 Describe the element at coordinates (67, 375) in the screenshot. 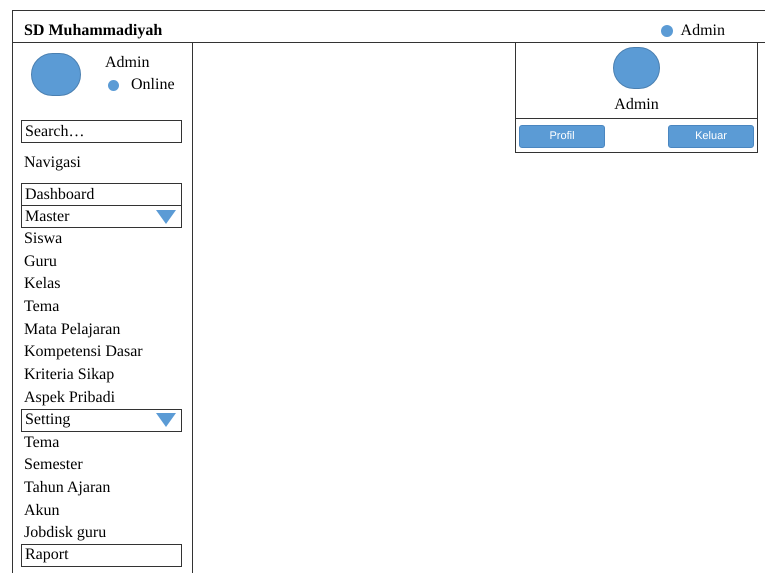

I see `menu-item: Kriteria Sikap` at that location.